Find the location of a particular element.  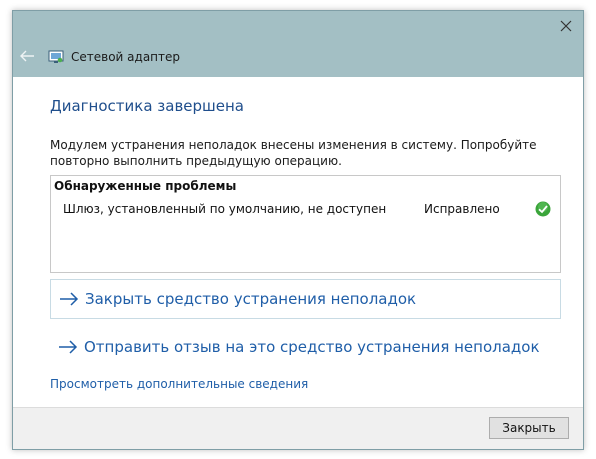

page-title: Диагностика завершена is located at coordinates (147, 106).